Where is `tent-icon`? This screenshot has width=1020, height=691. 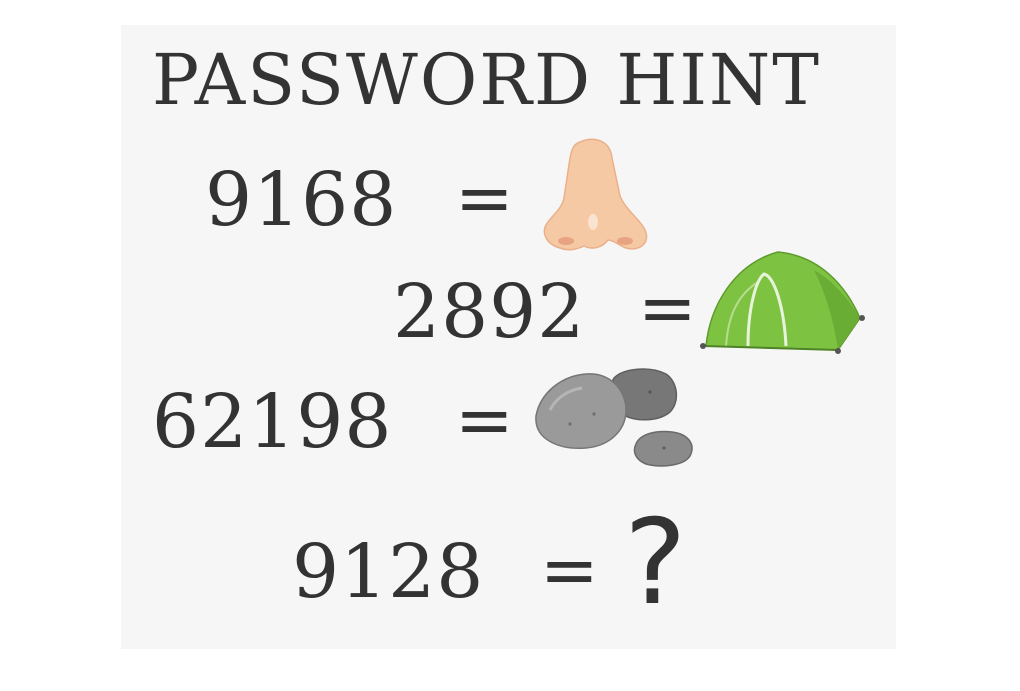
tent-icon is located at coordinates (782, 302).